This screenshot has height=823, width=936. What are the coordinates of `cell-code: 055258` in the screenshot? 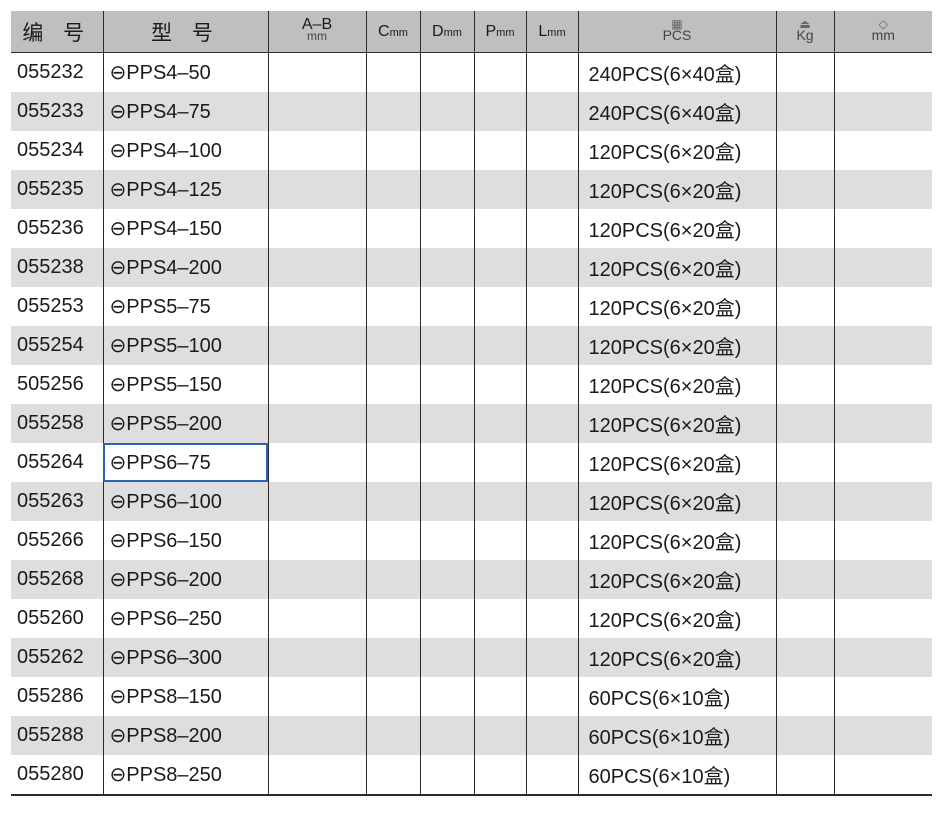 It's located at (57, 423).